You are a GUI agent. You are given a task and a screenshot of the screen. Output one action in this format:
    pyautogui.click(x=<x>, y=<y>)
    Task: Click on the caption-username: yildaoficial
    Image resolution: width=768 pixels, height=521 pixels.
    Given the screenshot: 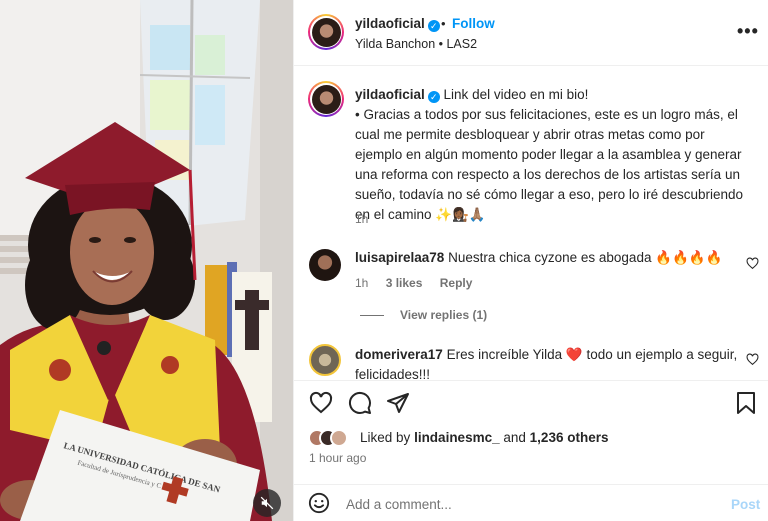 What is the action you would take?
    pyautogui.click(x=390, y=94)
    